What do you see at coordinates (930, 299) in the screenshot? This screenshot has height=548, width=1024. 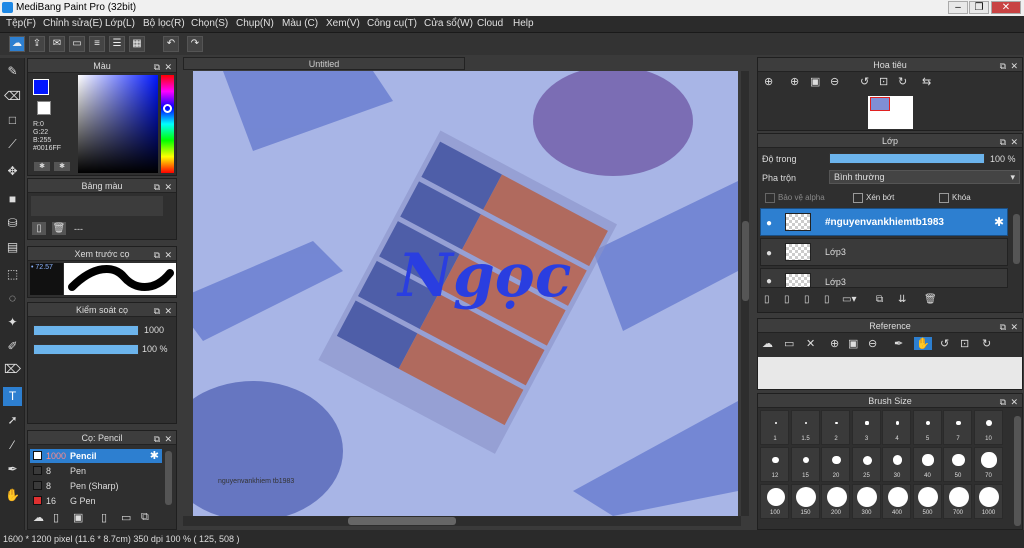 I see `delete-layer-icon: 🗑` at bounding box center [930, 299].